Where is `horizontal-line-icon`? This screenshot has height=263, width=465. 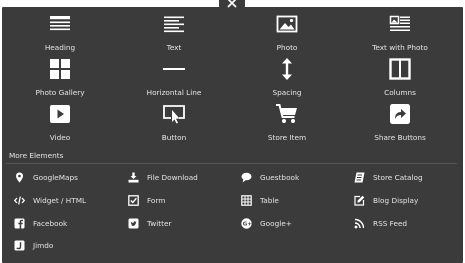 horizontal-line-icon is located at coordinates (174, 69).